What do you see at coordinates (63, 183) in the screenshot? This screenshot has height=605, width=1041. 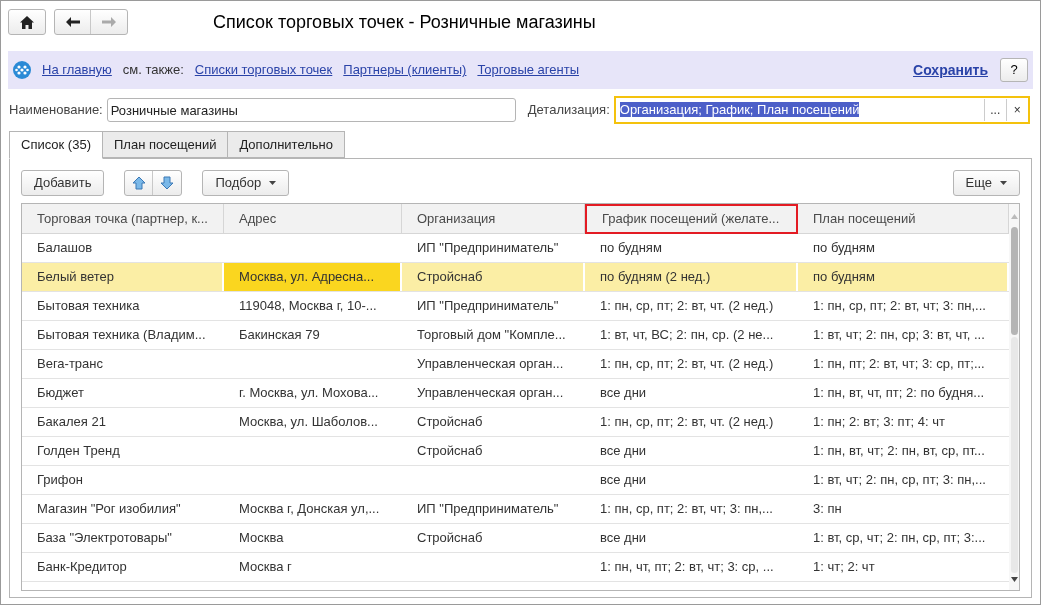 I see `add-button: Добавить` at bounding box center [63, 183].